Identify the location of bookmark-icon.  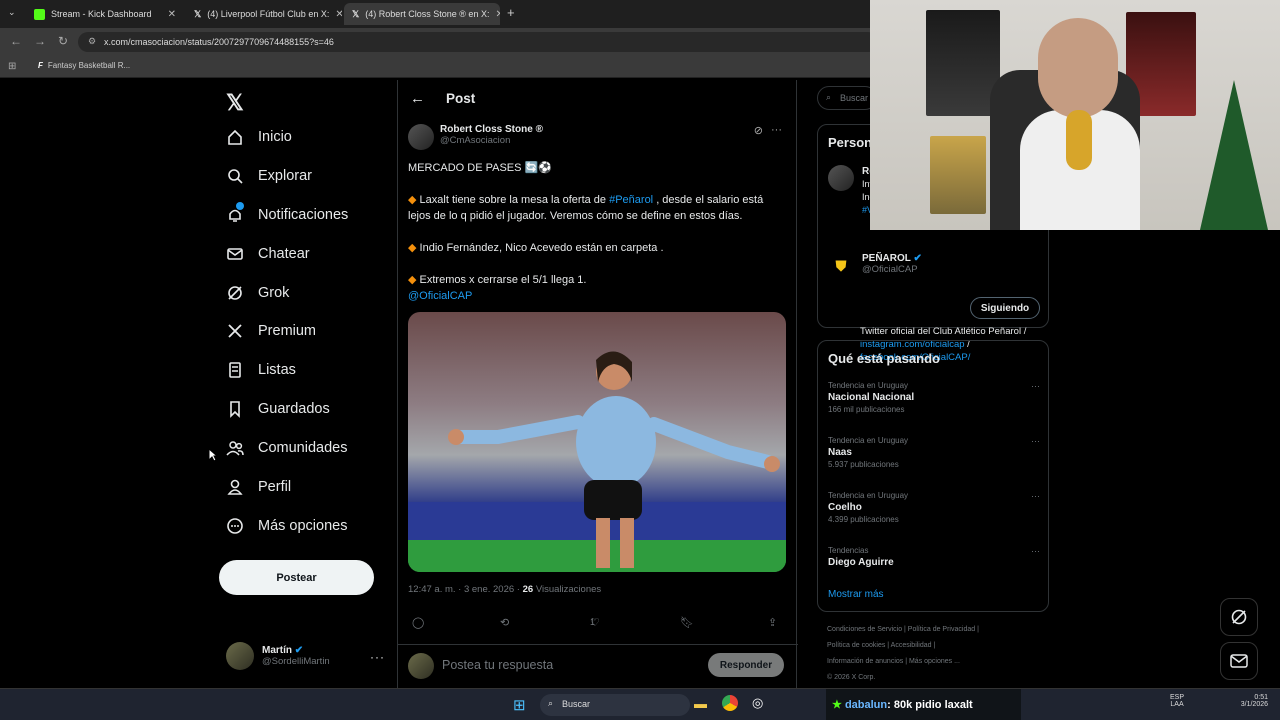
(235, 409).